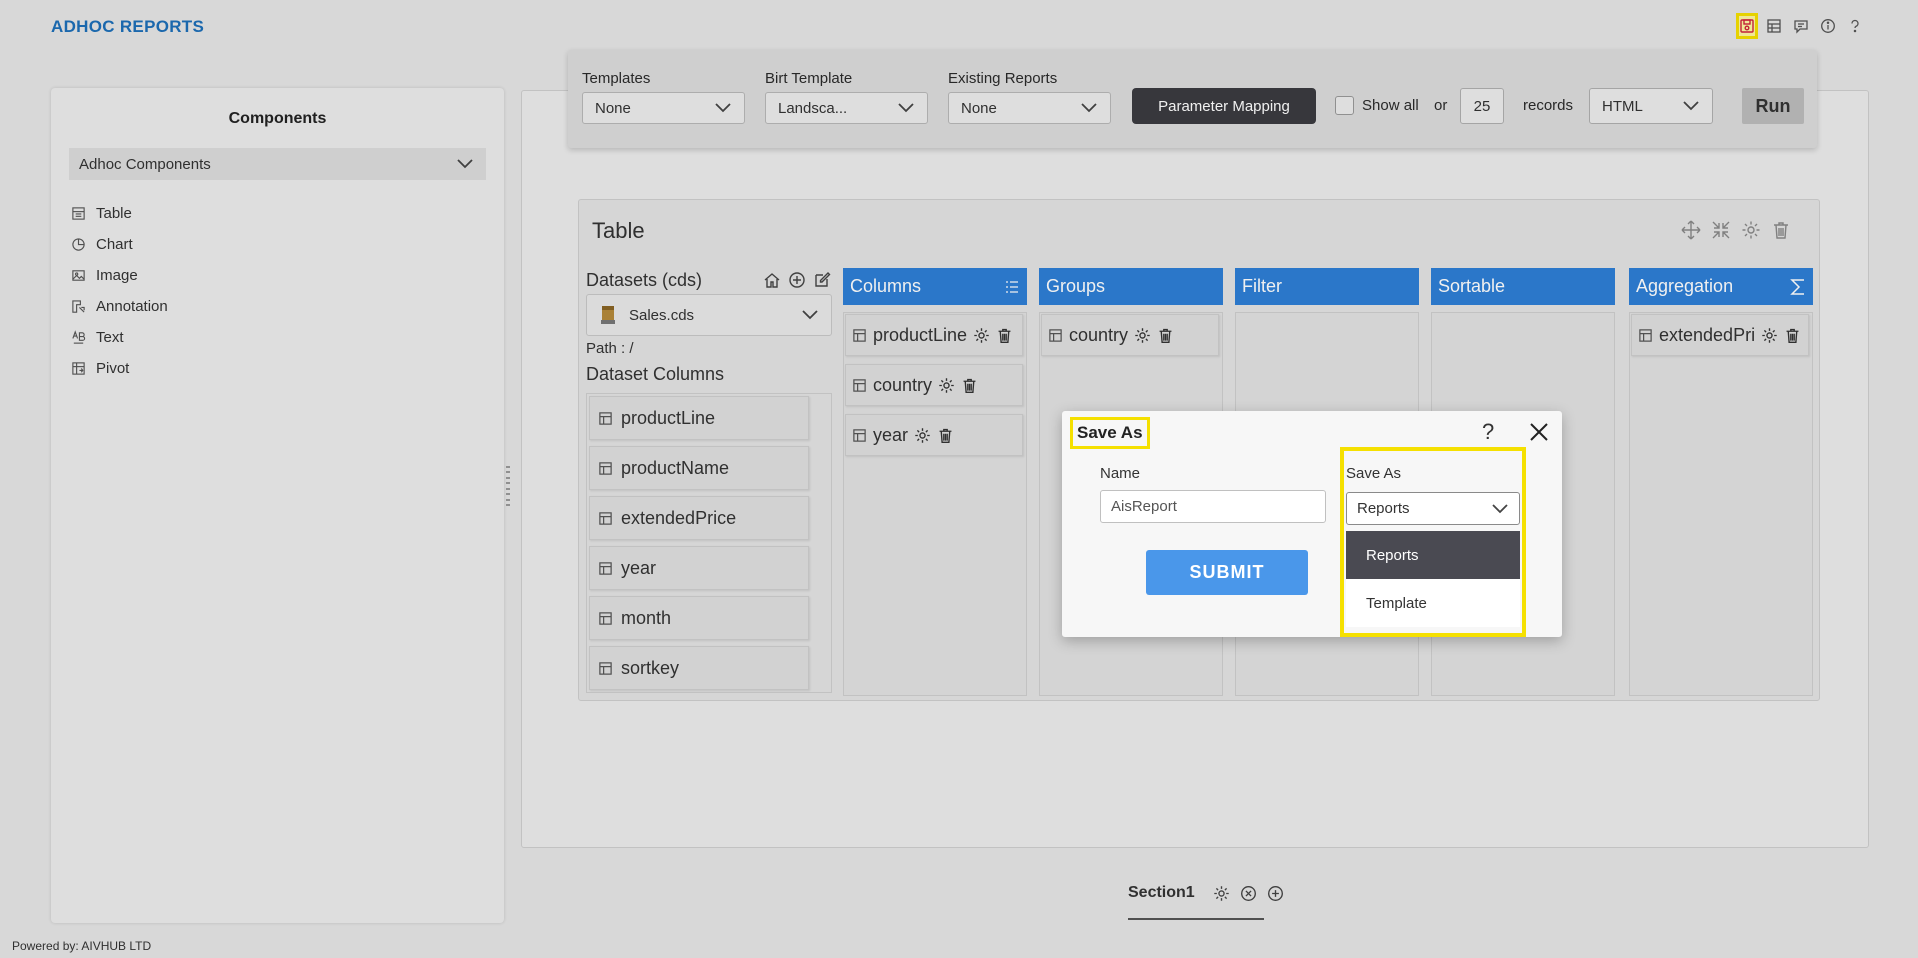 The height and width of the screenshot is (958, 1918). What do you see at coordinates (1488, 432) in the screenshot?
I see `help-icon: ?` at bounding box center [1488, 432].